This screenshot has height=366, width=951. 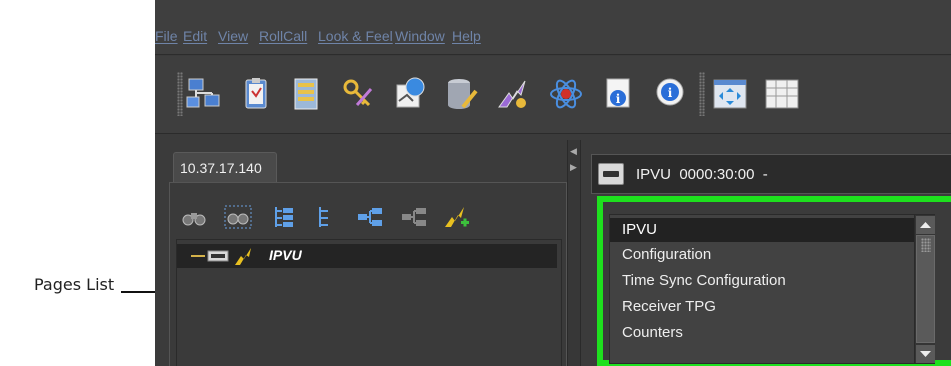 What do you see at coordinates (306, 94) in the screenshot?
I see `server-cabinet-icon` at bounding box center [306, 94].